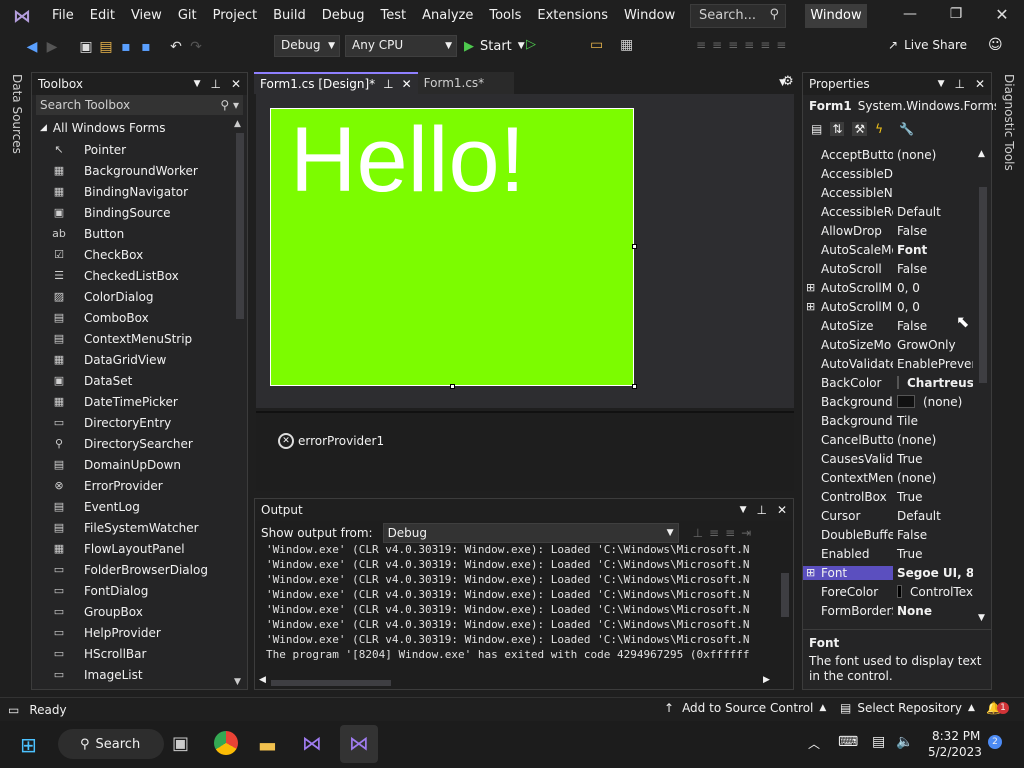 This screenshot has width=1024, height=768. What do you see at coordinates (359, 744) in the screenshot?
I see `visual-studio-active-icon: ⋈` at bounding box center [359, 744].